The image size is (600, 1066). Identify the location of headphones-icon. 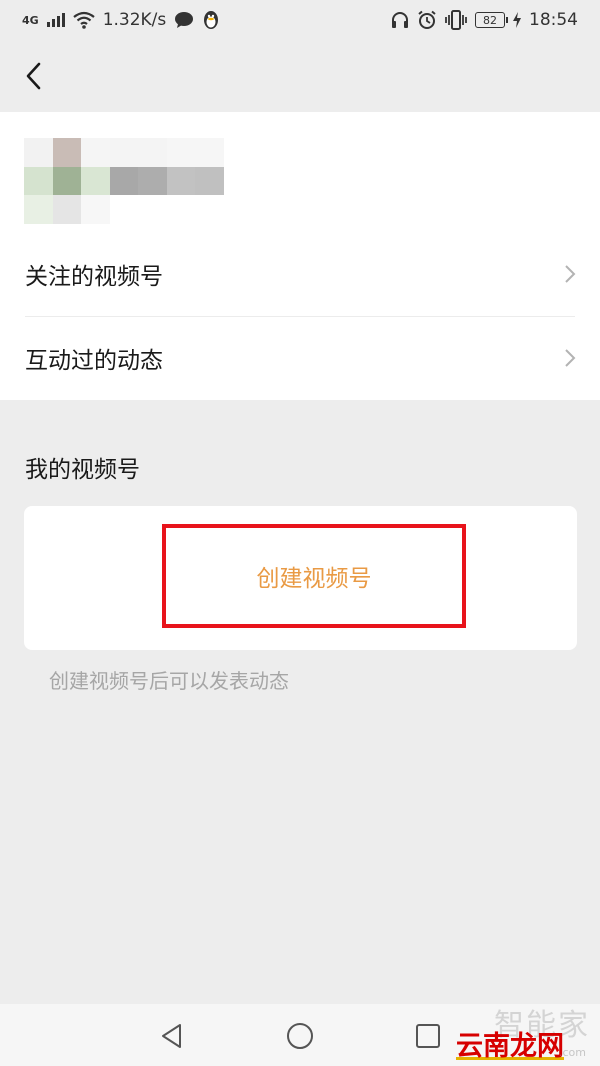
(400, 20).